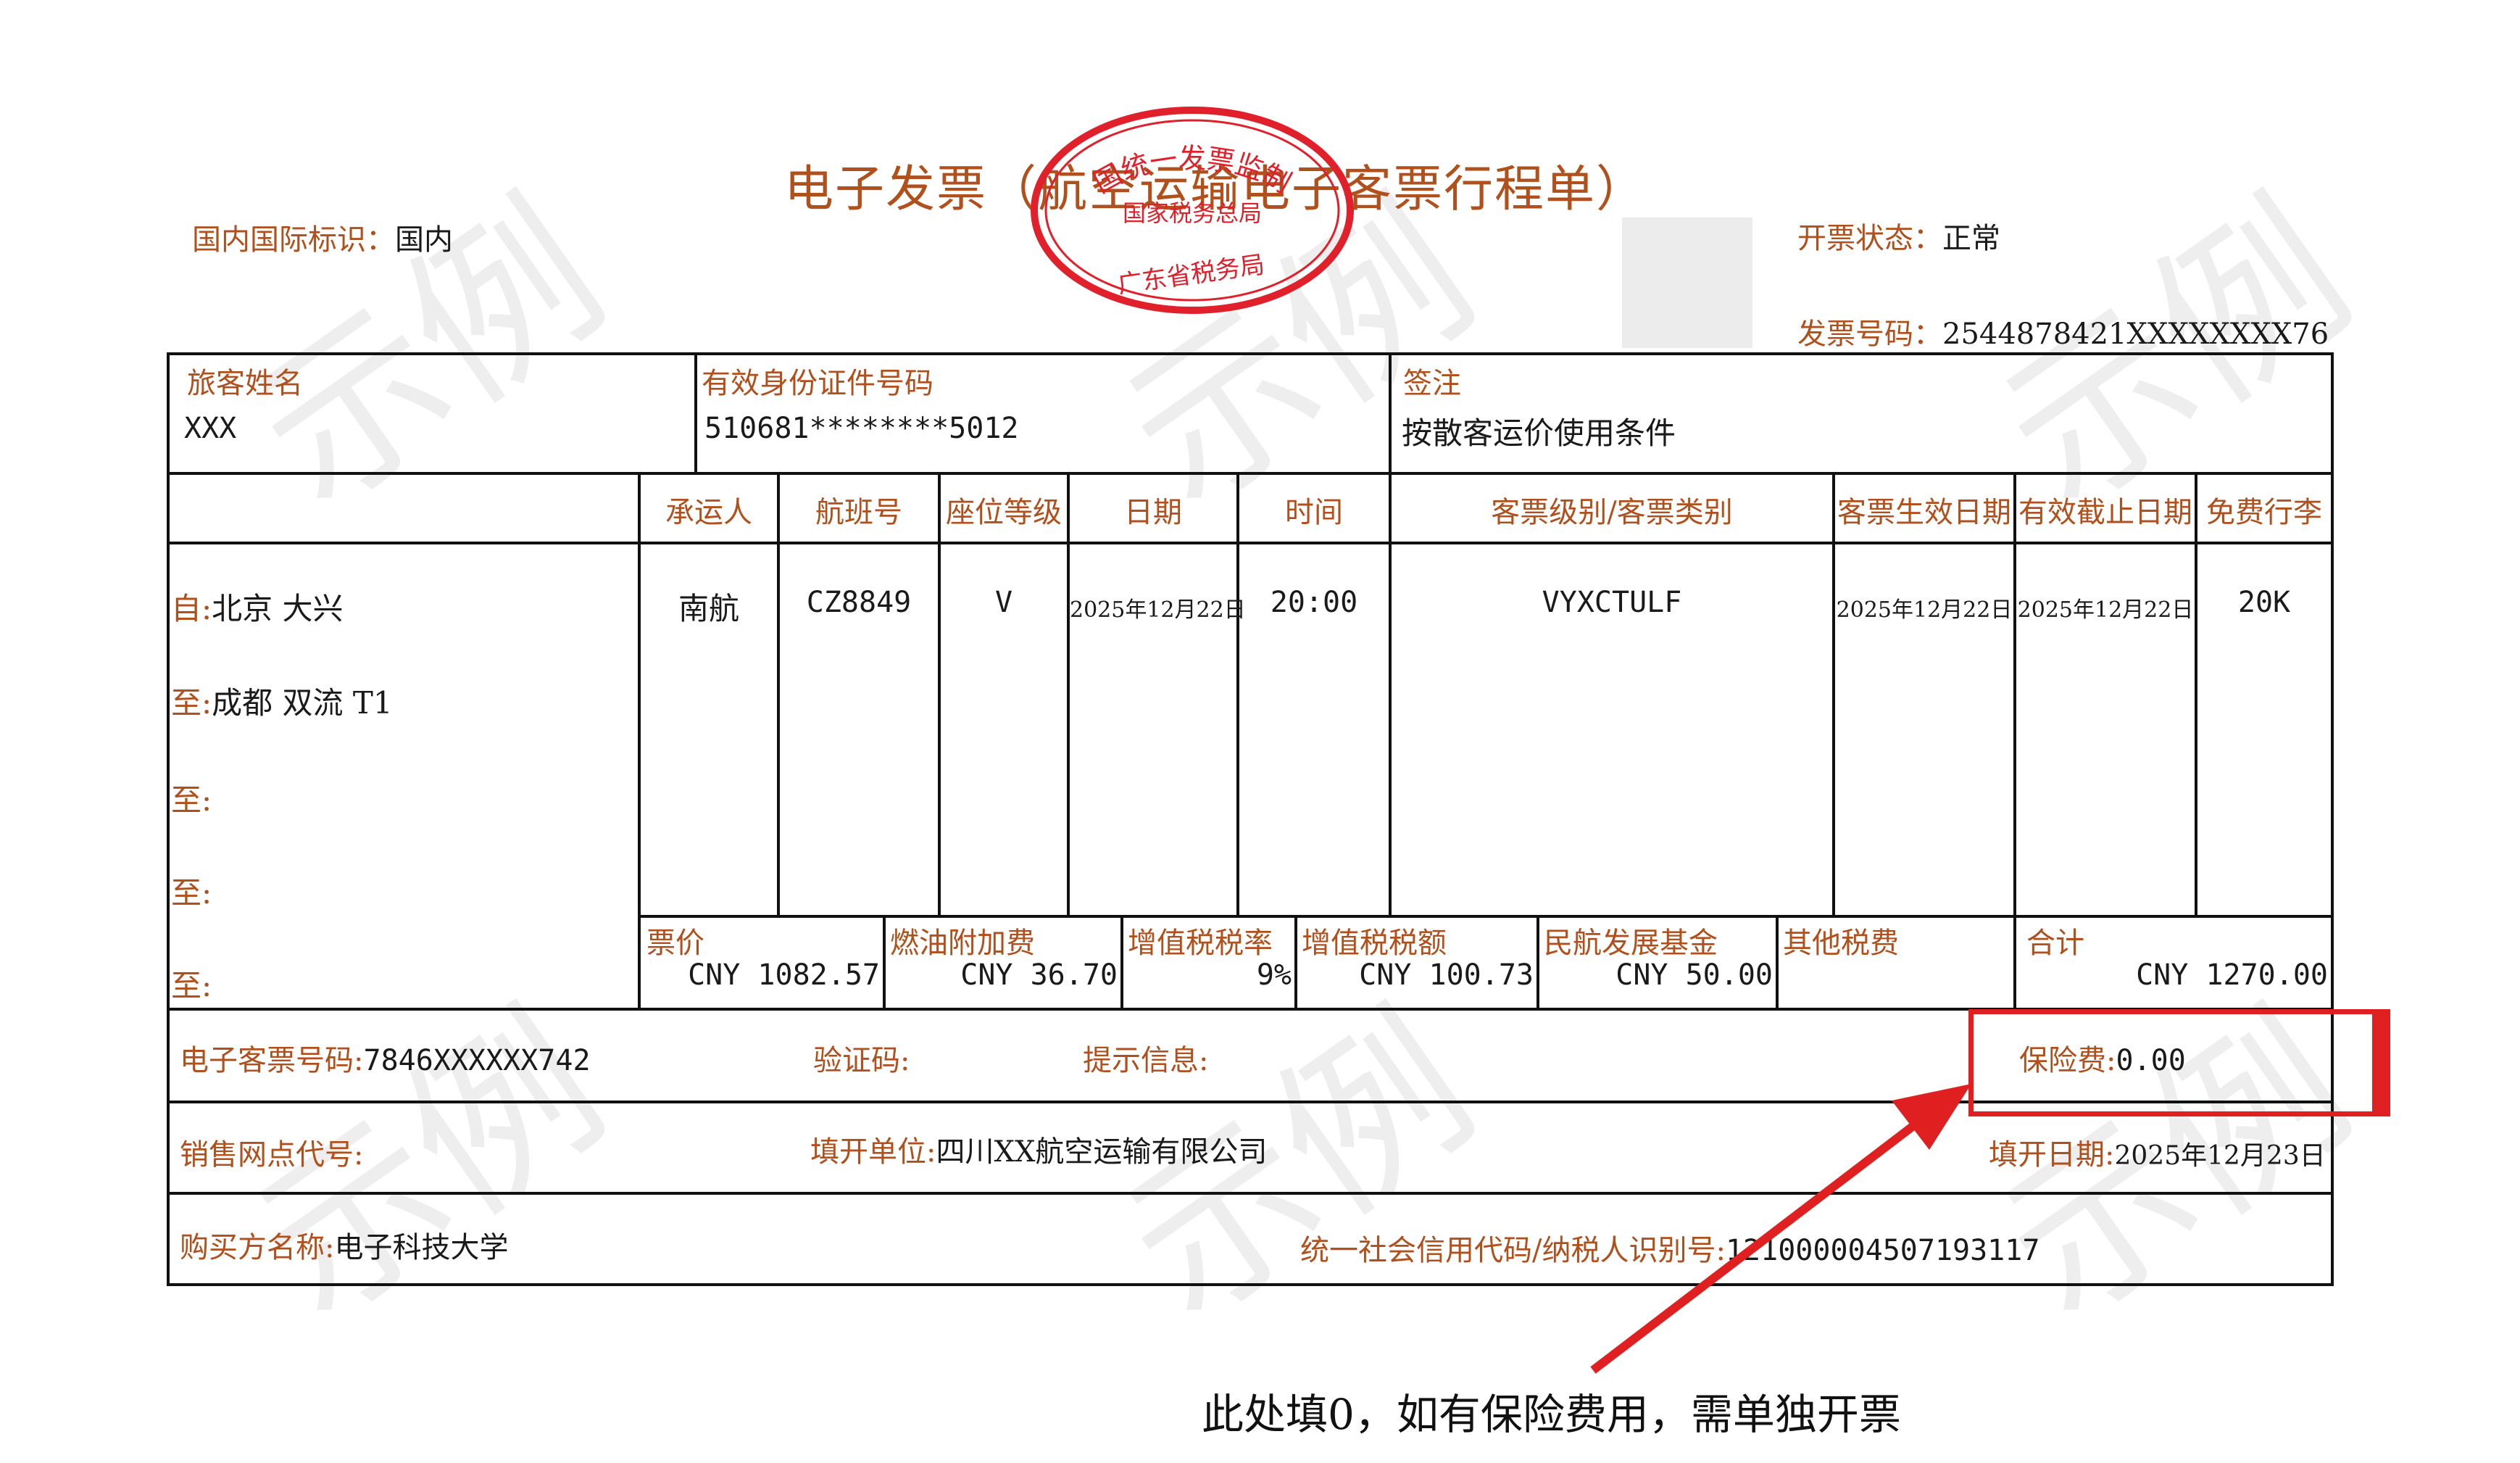 This screenshot has height=1463, width=2520. I want to click on header-date: 日期, so click(1153, 512).